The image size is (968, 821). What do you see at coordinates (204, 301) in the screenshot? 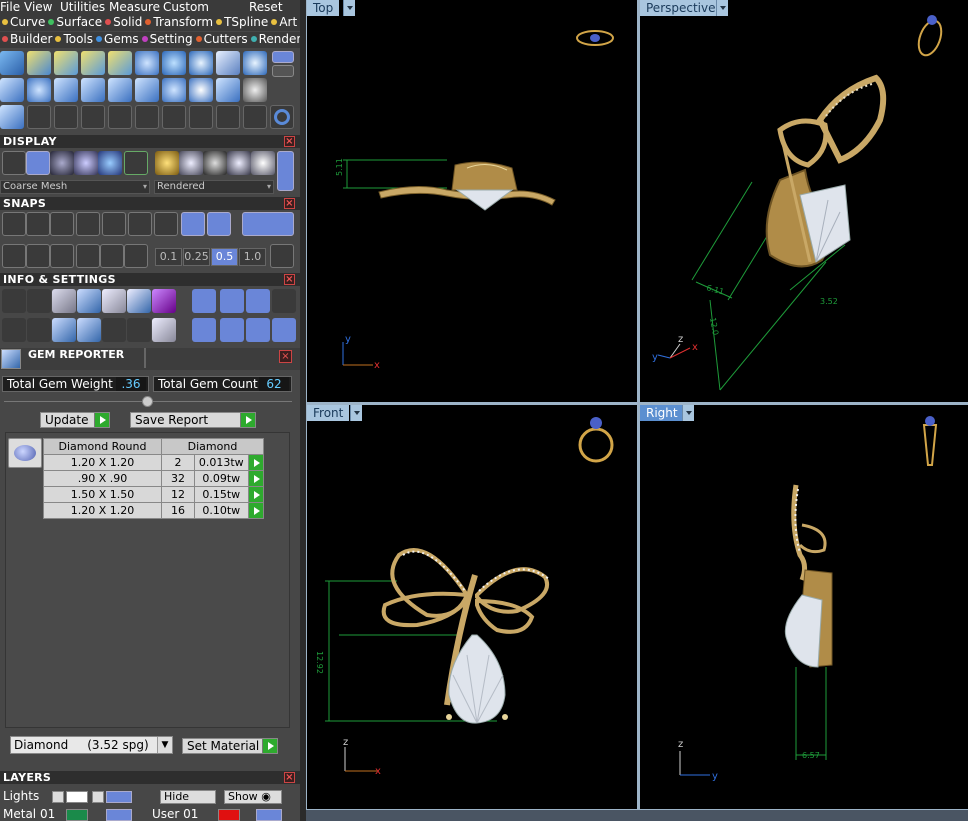
I see `render-settings-icon` at bounding box center [204, 301].